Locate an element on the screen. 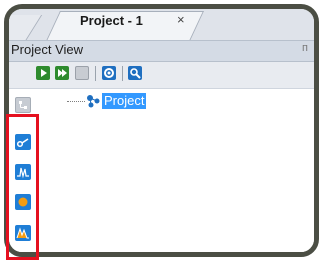 Image resolution: width=323 pixels, height=261 pixels. settings-icon is located at coordinates (109, 73).